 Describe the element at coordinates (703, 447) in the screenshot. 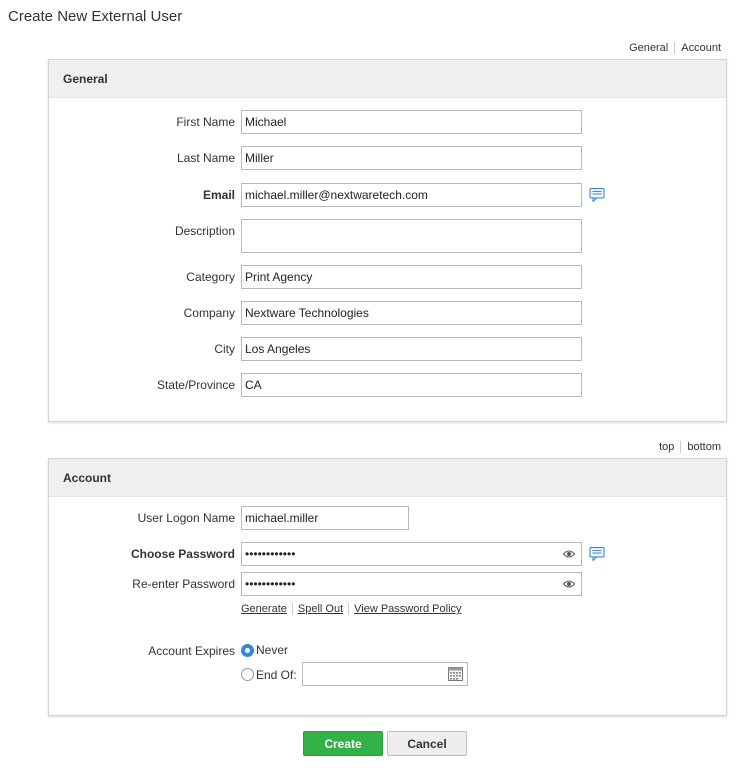

I see `jump-link-bottom: bottom` at that location.